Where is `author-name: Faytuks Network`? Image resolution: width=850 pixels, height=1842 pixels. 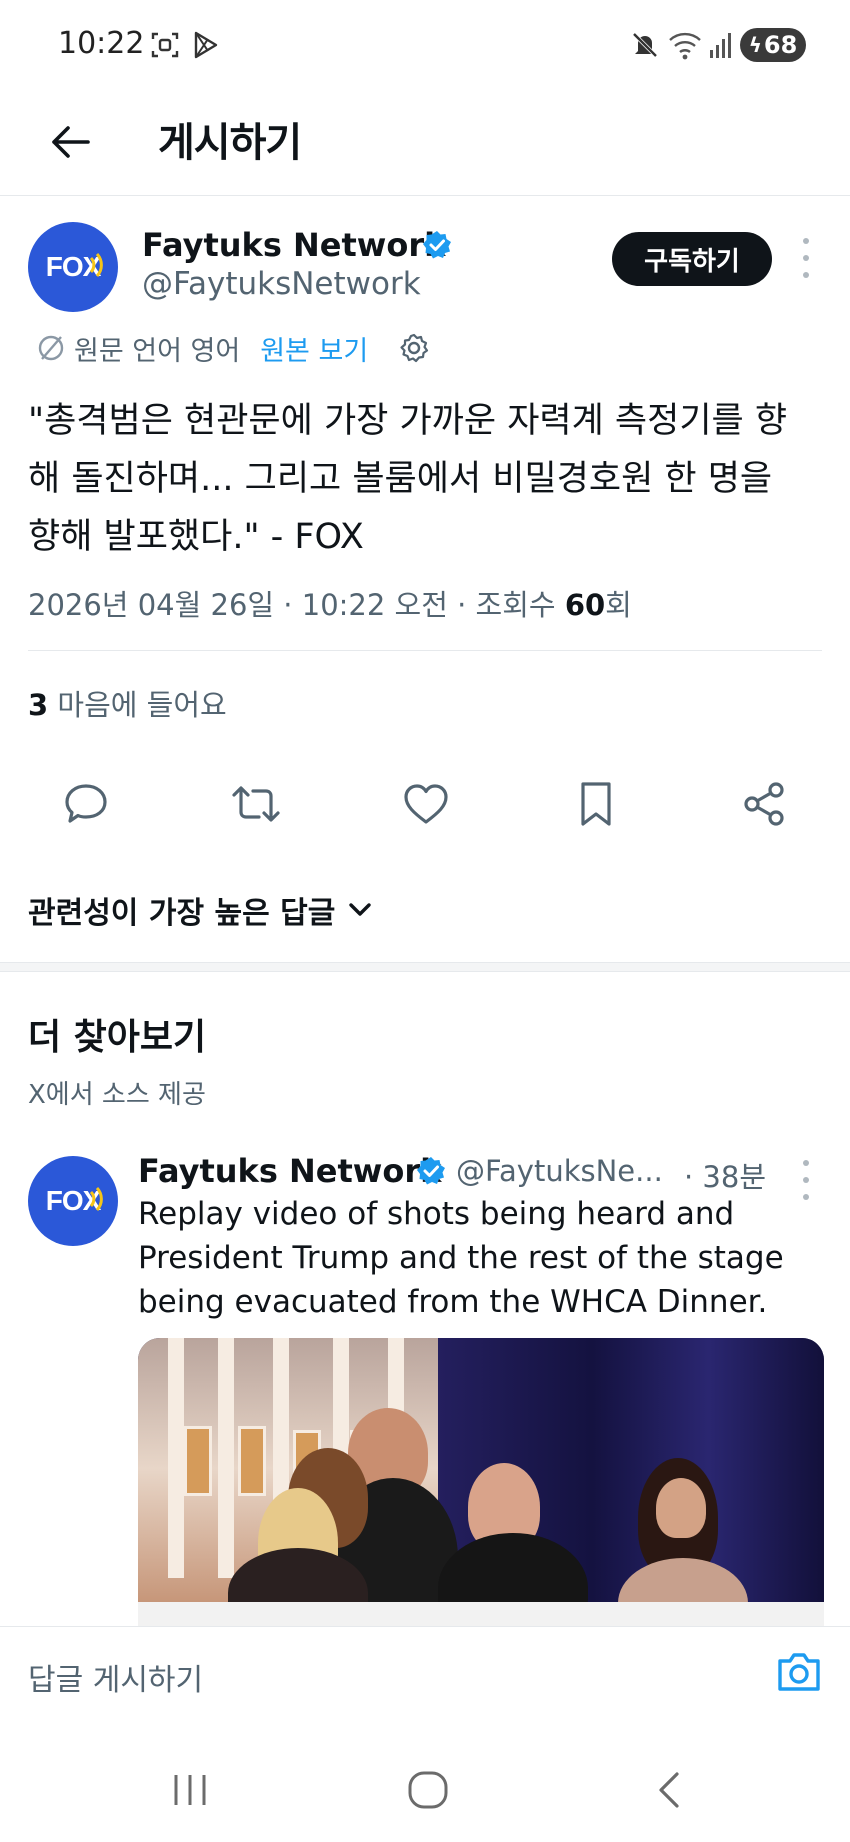
author-name: Faytuks Network is located at coordinates (293, 245).